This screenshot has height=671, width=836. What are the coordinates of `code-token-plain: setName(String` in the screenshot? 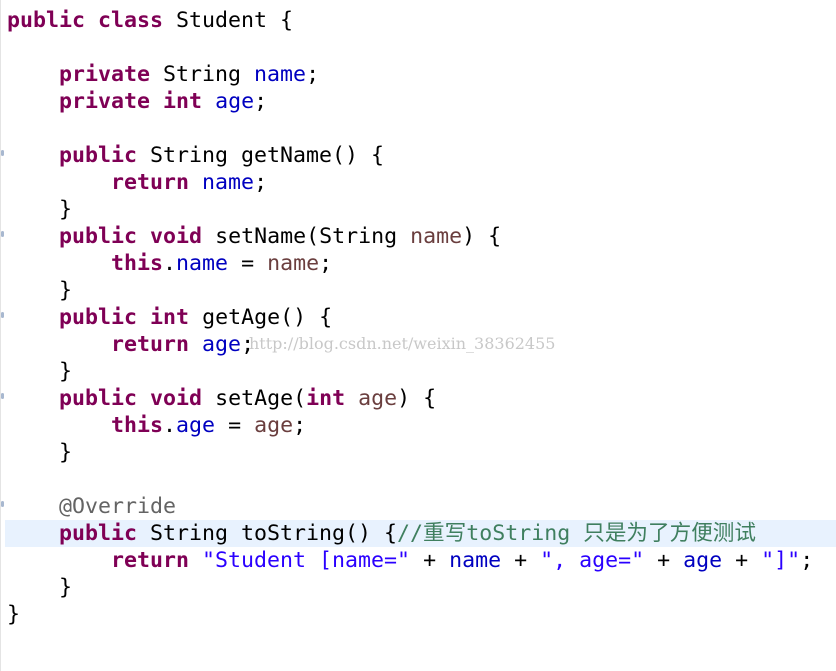 It's located at (306, 236).